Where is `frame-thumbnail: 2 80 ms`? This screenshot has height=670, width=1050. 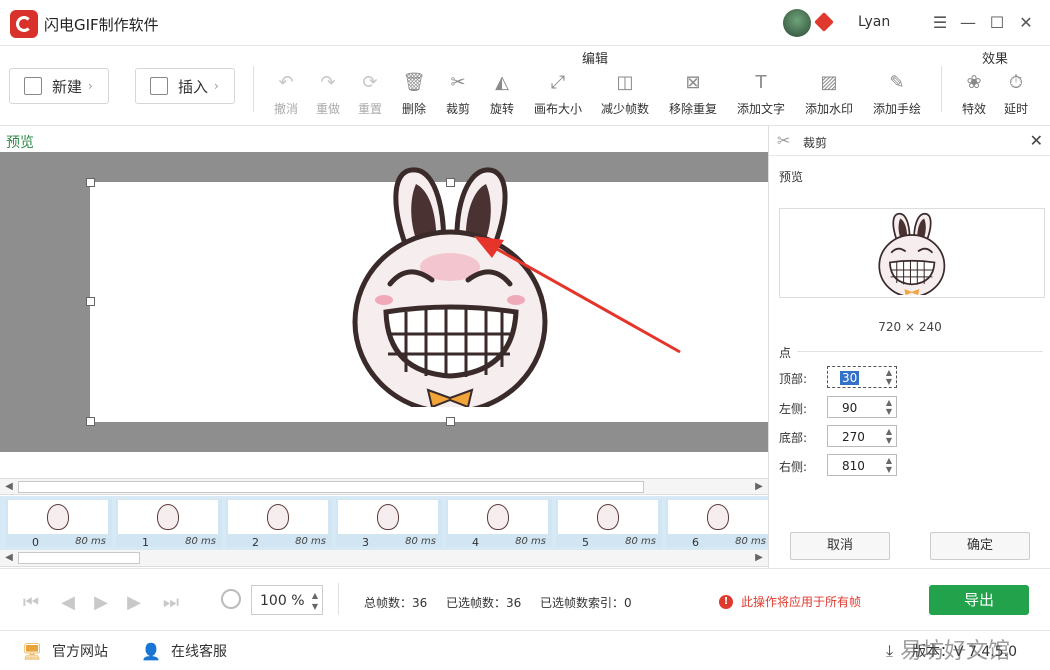 frame-thumbnail: 2 80 ms is located at coordinates (279, 524).